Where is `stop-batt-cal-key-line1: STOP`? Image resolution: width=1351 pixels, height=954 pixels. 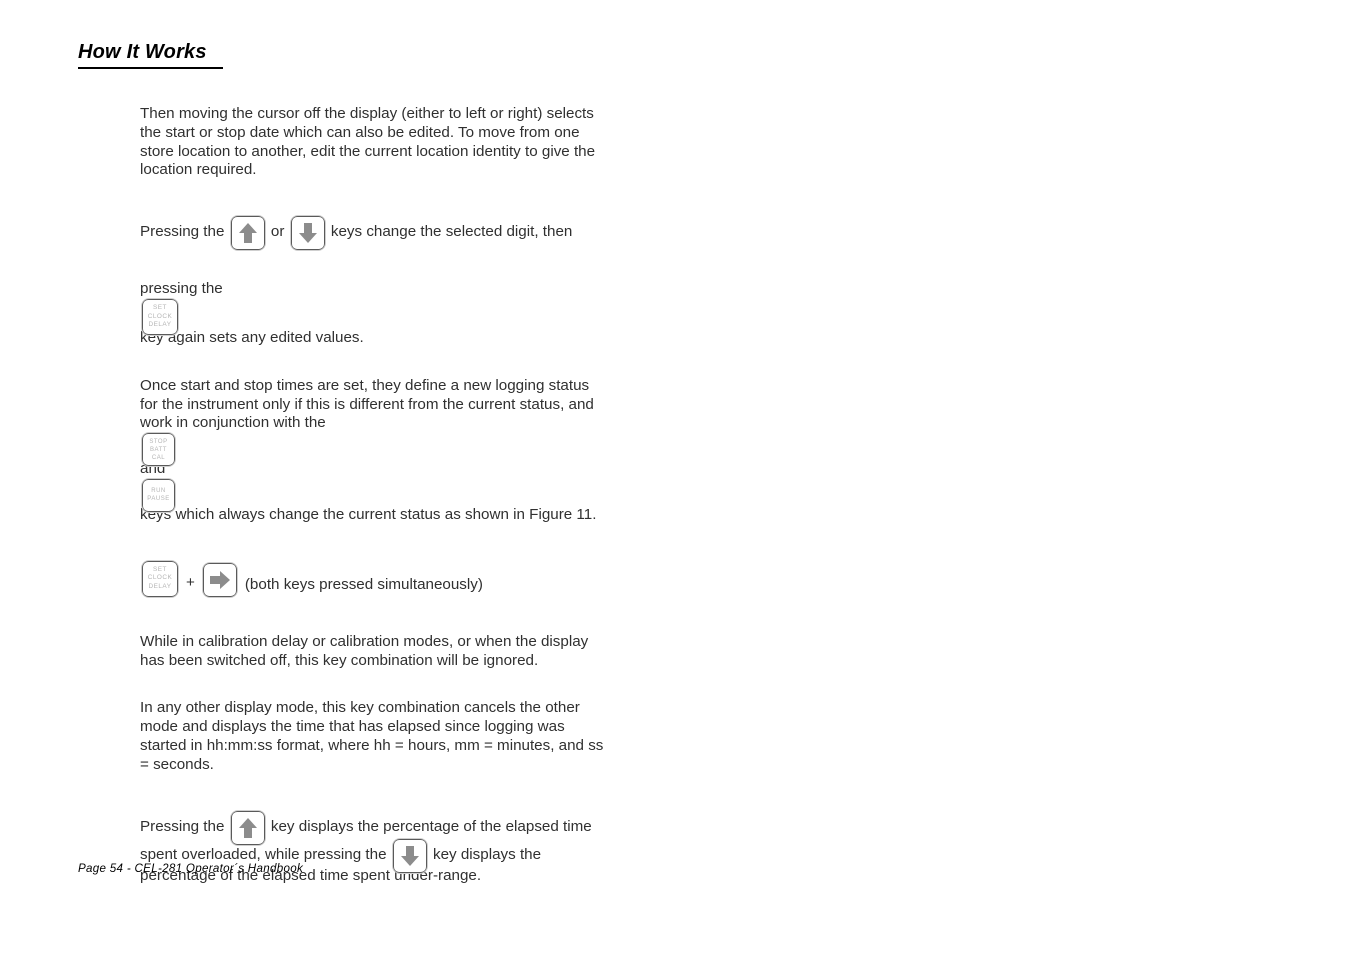
stop-batt-cal-key-line1: STOP is located at coordinates (158, 441).